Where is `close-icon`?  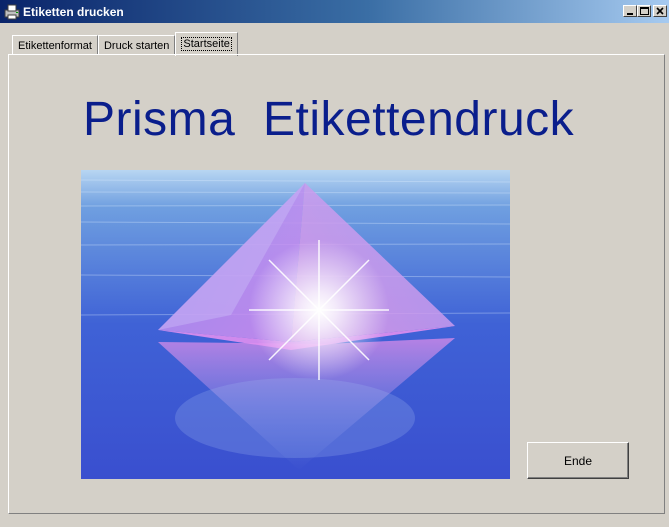 close-icon is located at coordinates (660, 11).